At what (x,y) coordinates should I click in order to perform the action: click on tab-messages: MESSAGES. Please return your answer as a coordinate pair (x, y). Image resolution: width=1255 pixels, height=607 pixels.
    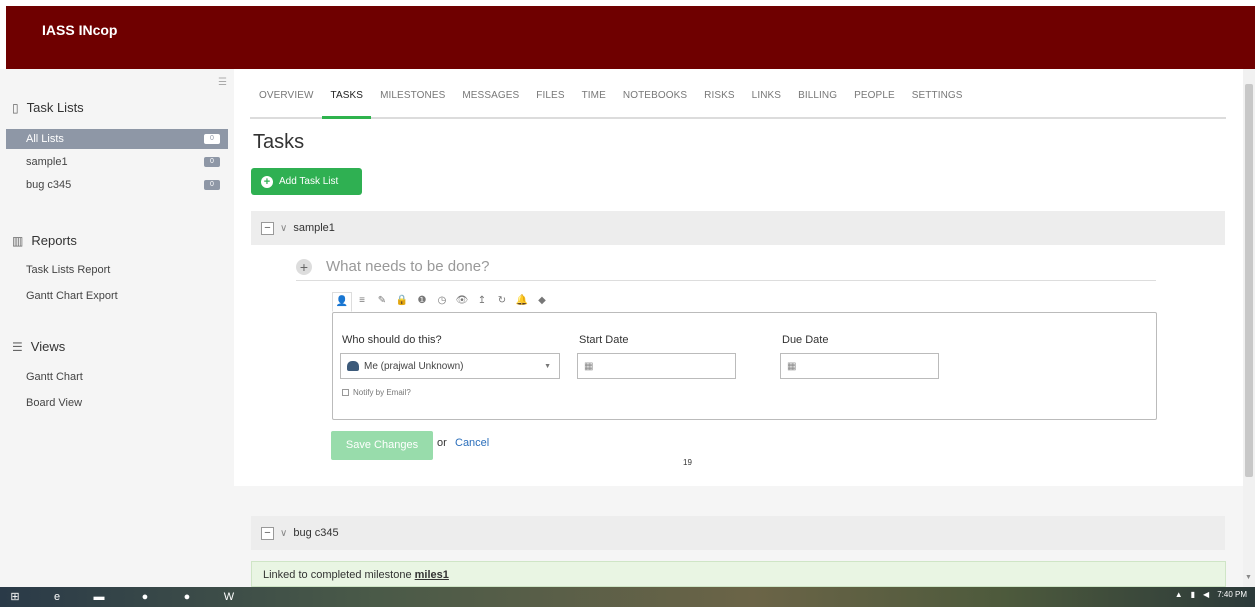
    Looking at the image, I should click on (490, 101).